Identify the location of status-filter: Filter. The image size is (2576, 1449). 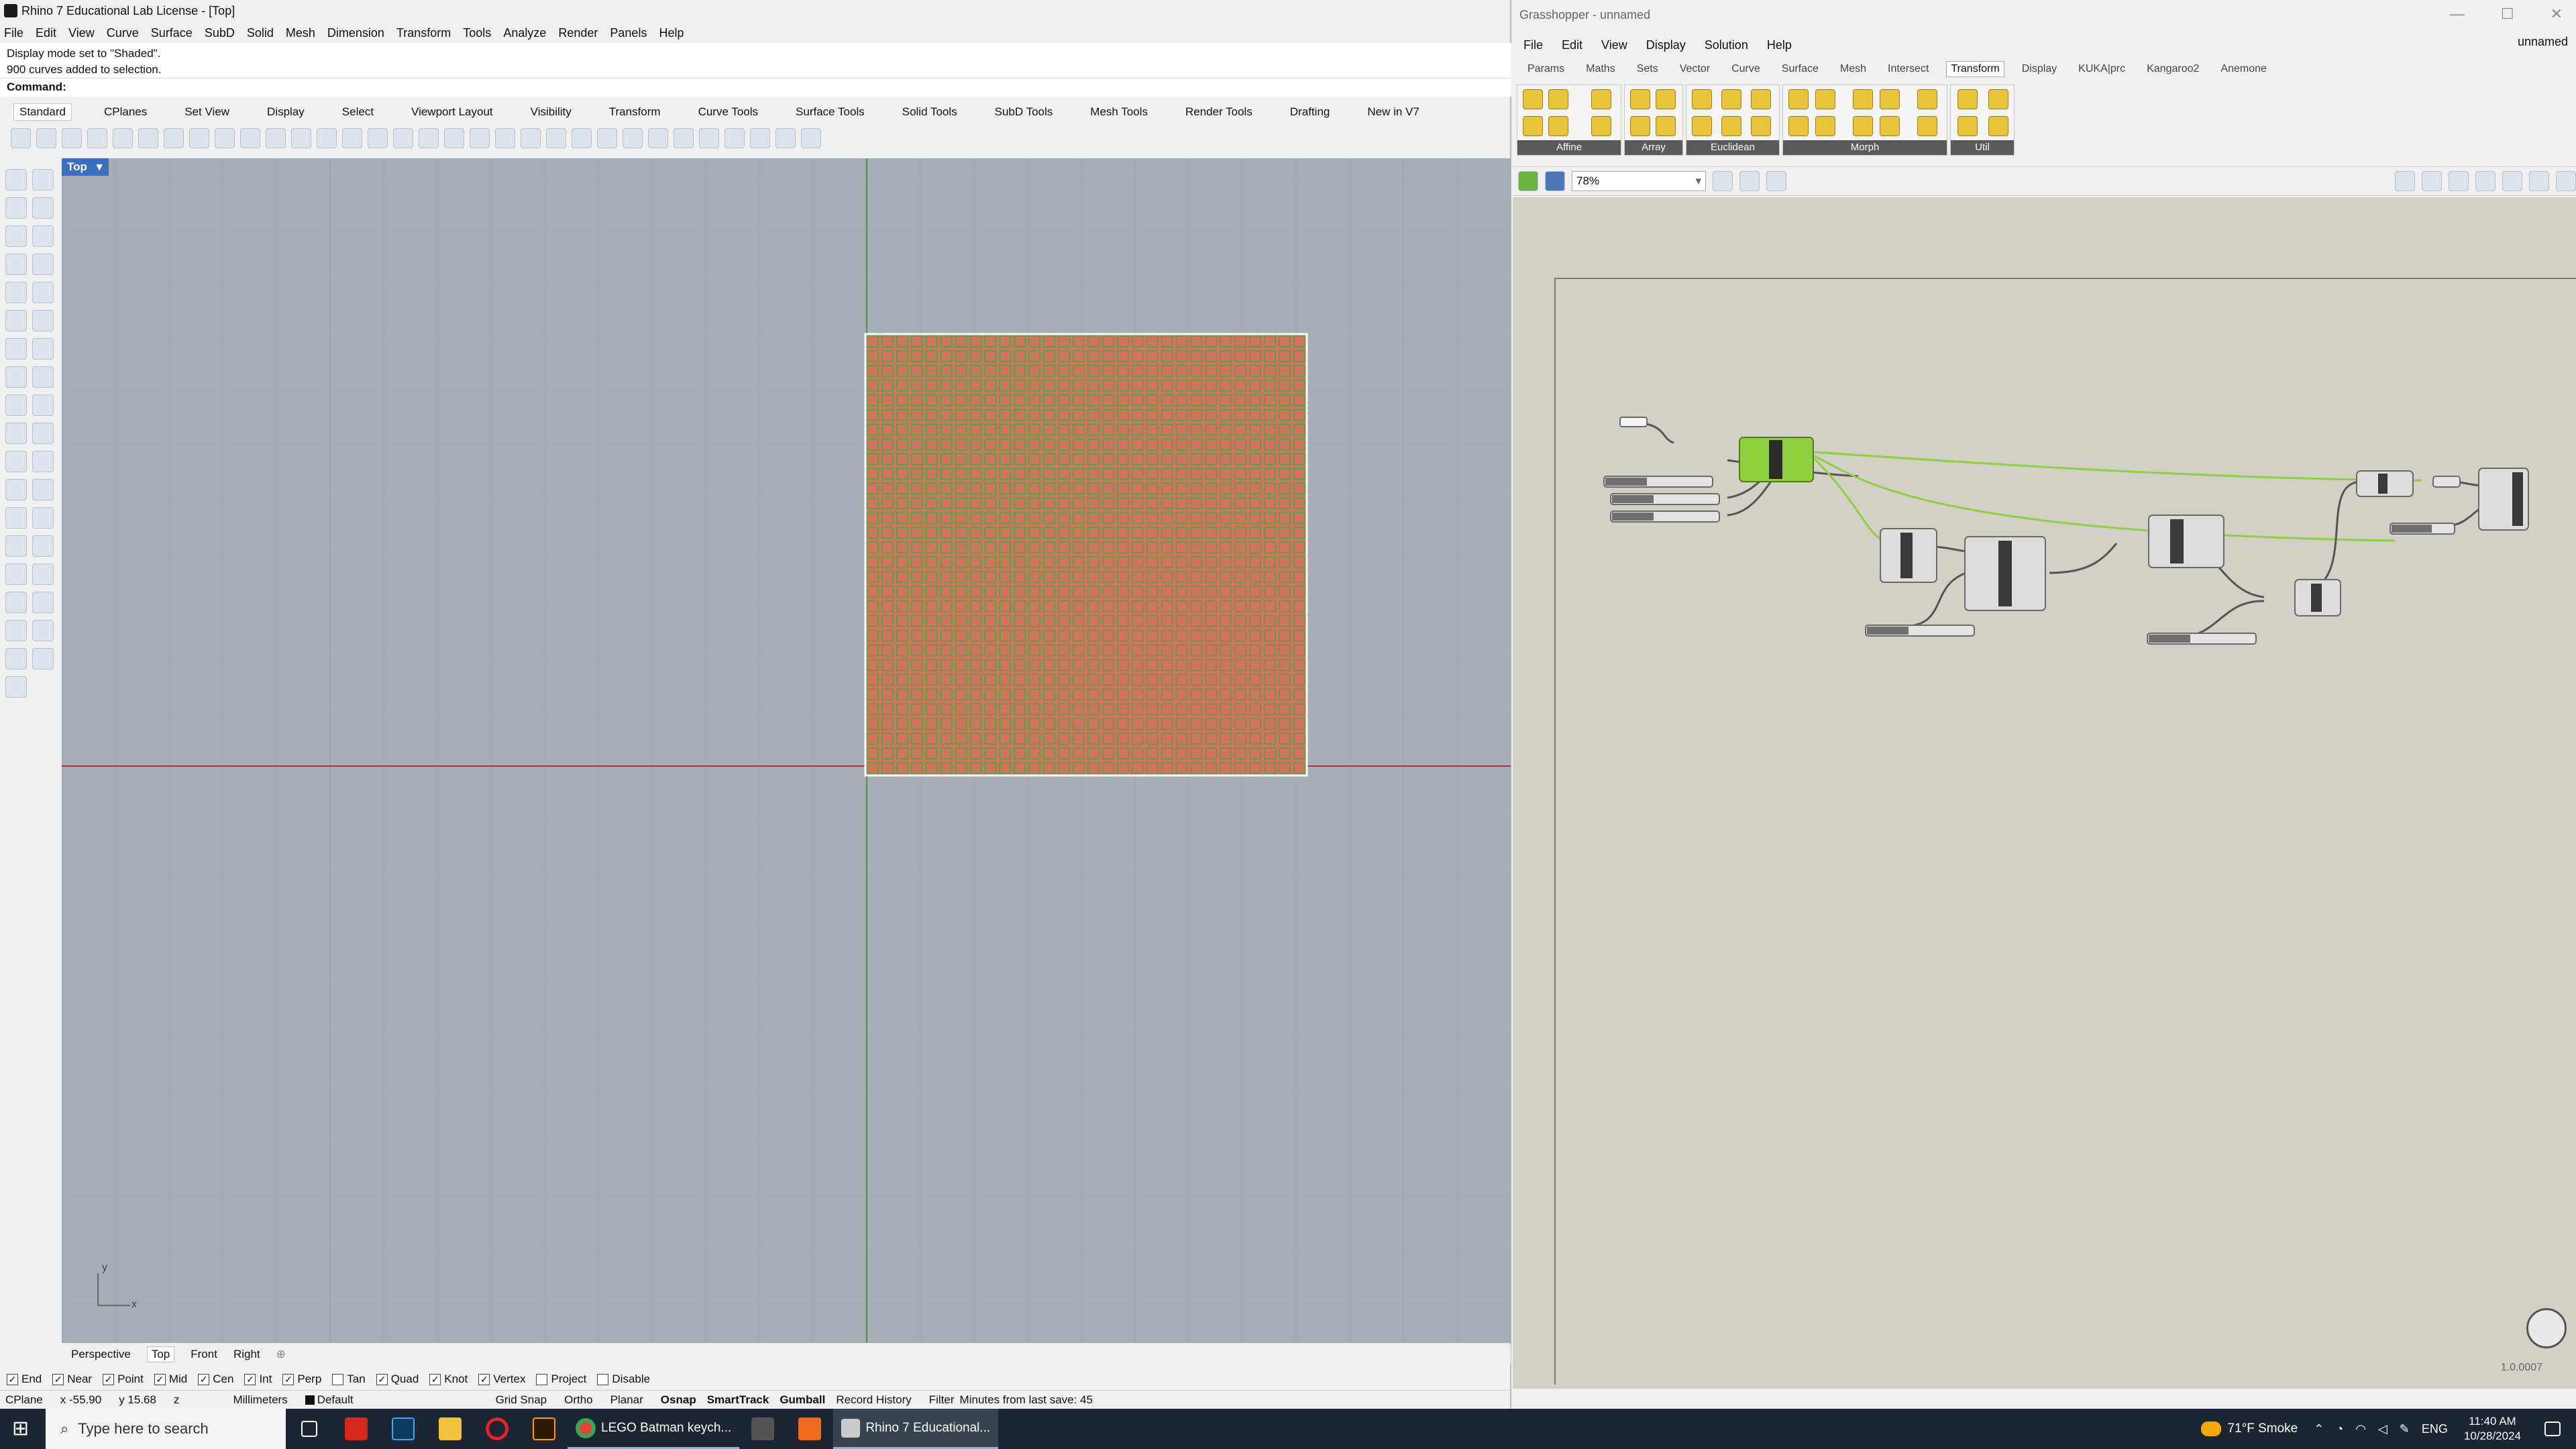
(942, 1400).